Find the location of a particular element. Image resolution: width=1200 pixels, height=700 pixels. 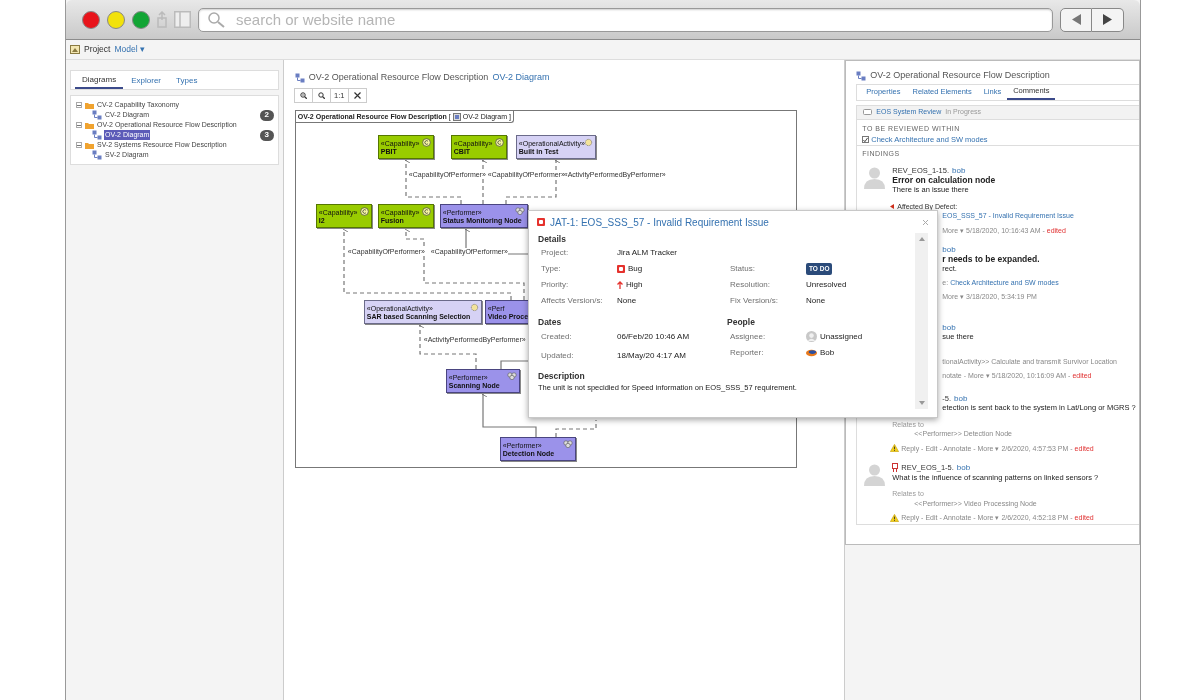

panel-tab: Explorer is located at coordinates (146, 80).